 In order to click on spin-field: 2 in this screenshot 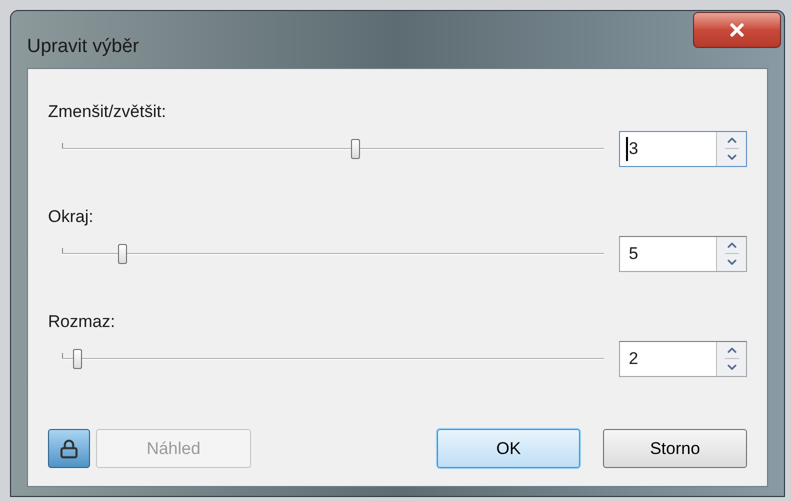, I will do `click(682, 358)`.